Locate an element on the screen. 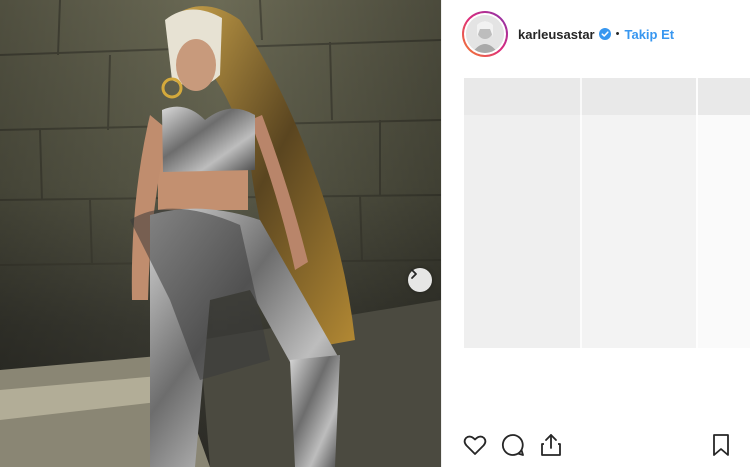 Image resolution: width=750 pixels, height=467 pixels. follow-button: Takip Et is located at coordinates (649, 34).